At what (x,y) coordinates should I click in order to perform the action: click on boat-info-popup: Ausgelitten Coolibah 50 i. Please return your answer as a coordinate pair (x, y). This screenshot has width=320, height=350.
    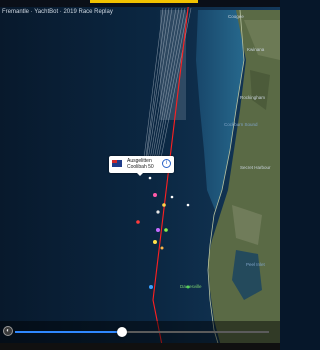
    Looking at the image, I should click on (141, 166).